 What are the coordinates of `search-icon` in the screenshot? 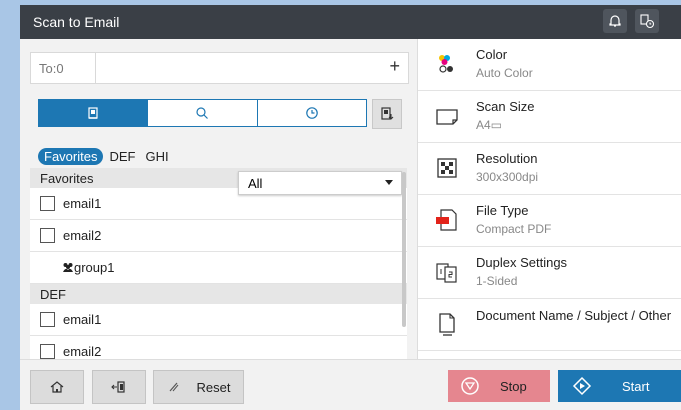 It's located at (202, 113).